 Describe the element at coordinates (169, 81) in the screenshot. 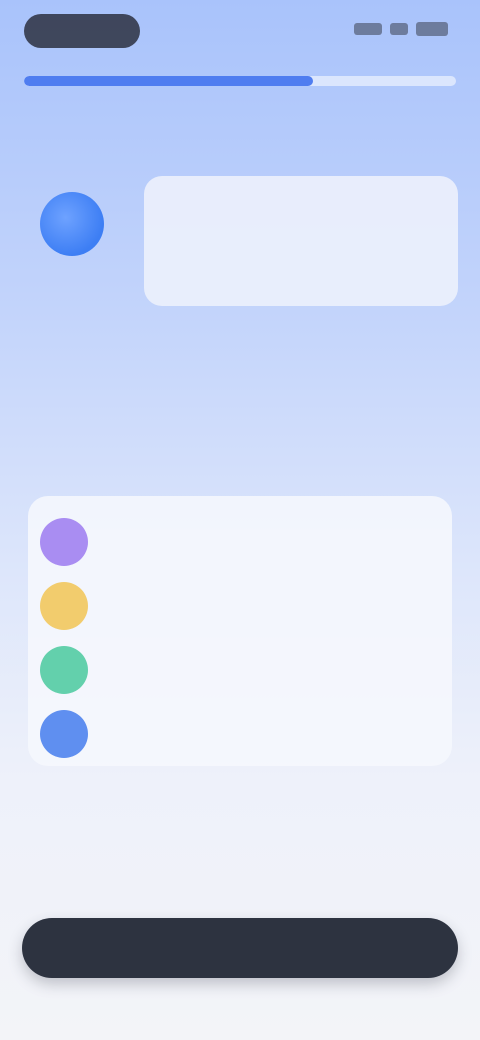

I see `progress-fill` at that location.